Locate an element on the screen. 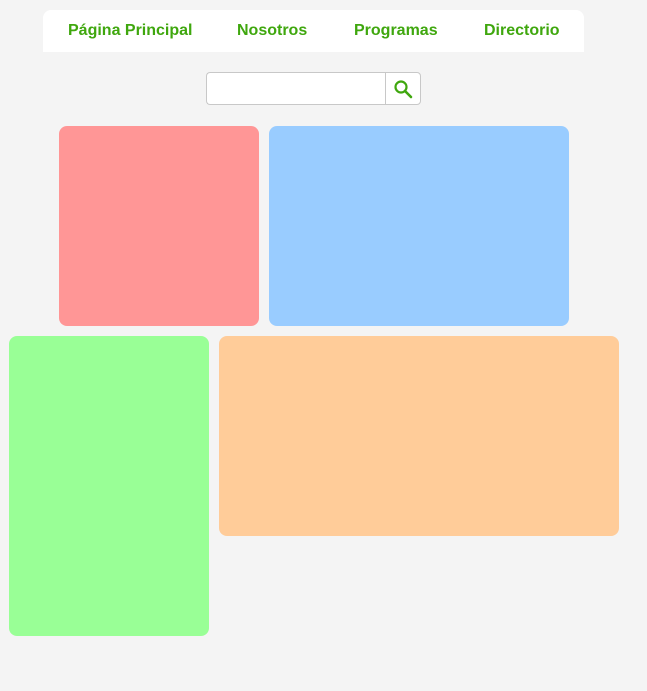  search-bar is located at coordinates (313, 88).